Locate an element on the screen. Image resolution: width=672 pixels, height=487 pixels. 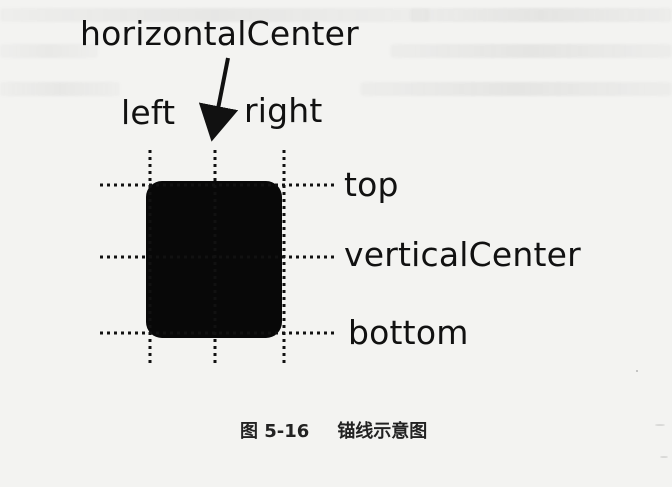
horizontal-center-arrow is located at coordinates (218, 99).